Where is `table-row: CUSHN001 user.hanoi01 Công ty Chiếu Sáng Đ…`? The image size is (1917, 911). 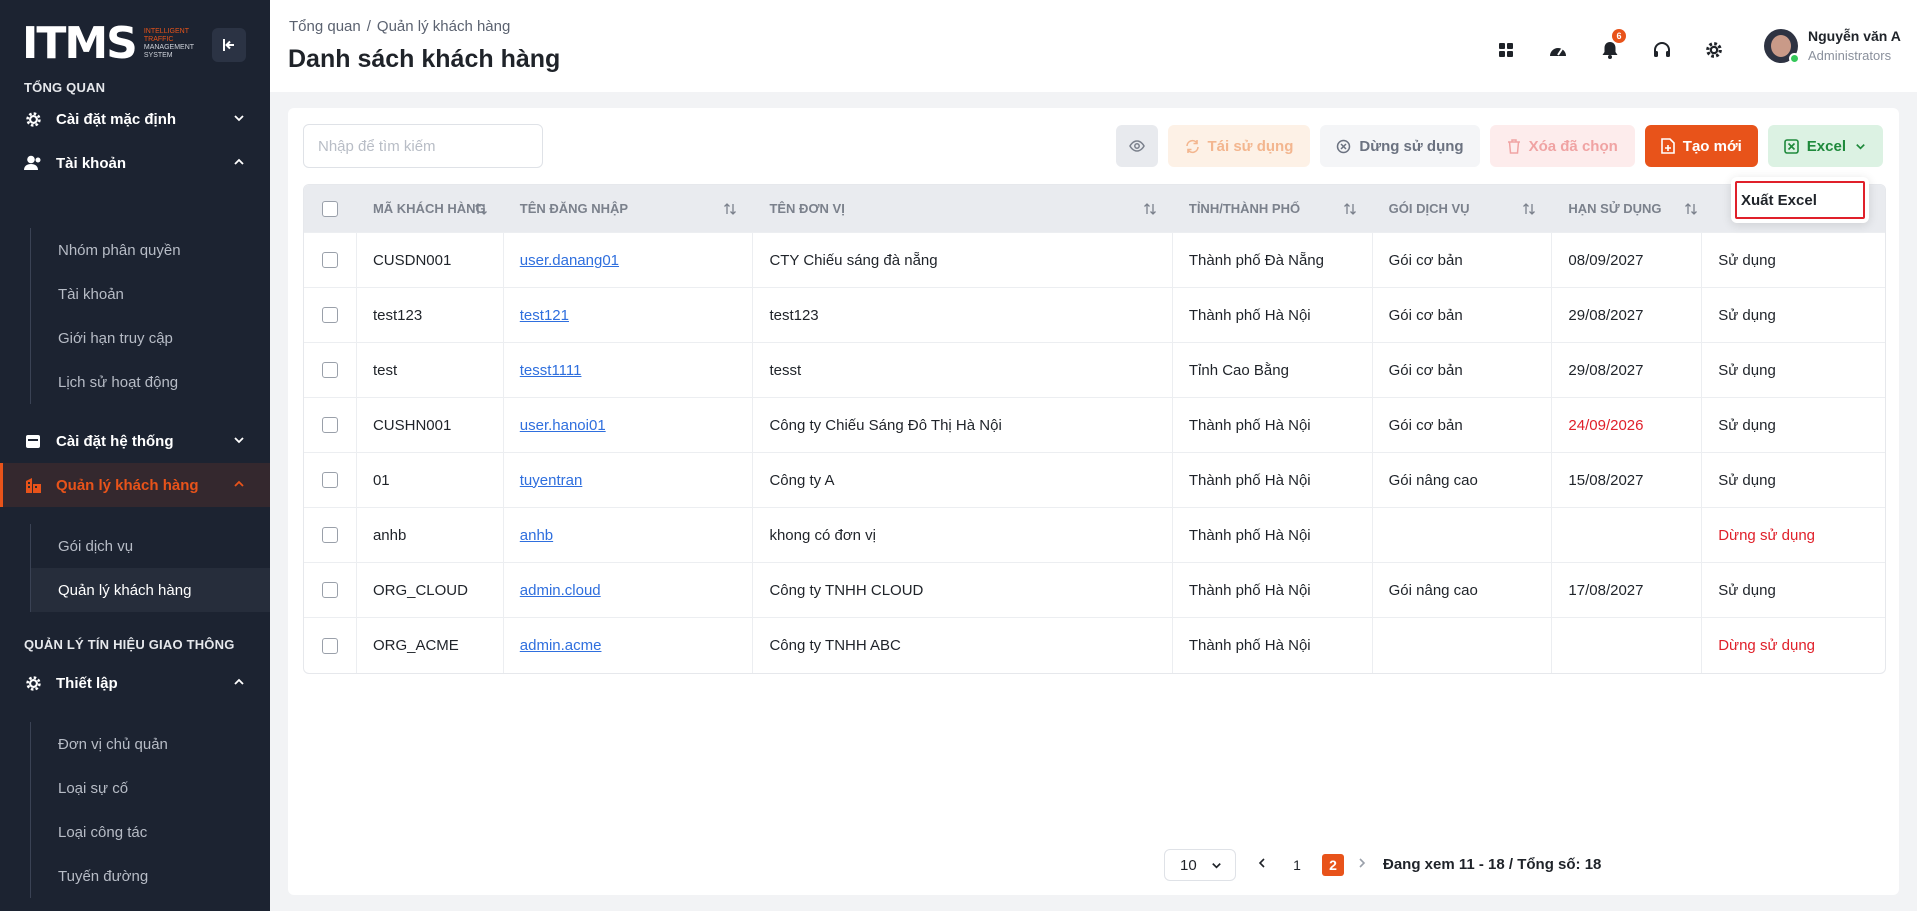
table-row: CUSHN001 user.hanoi01 Công ty Chiếu Sáng Đ… is located at coordinates (1094, 425).